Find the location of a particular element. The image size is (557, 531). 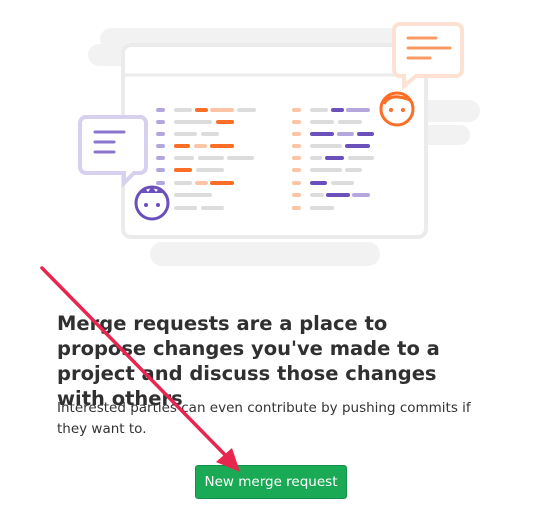

new-merge-request-button: New merge request is located at coordinates (271, 482).